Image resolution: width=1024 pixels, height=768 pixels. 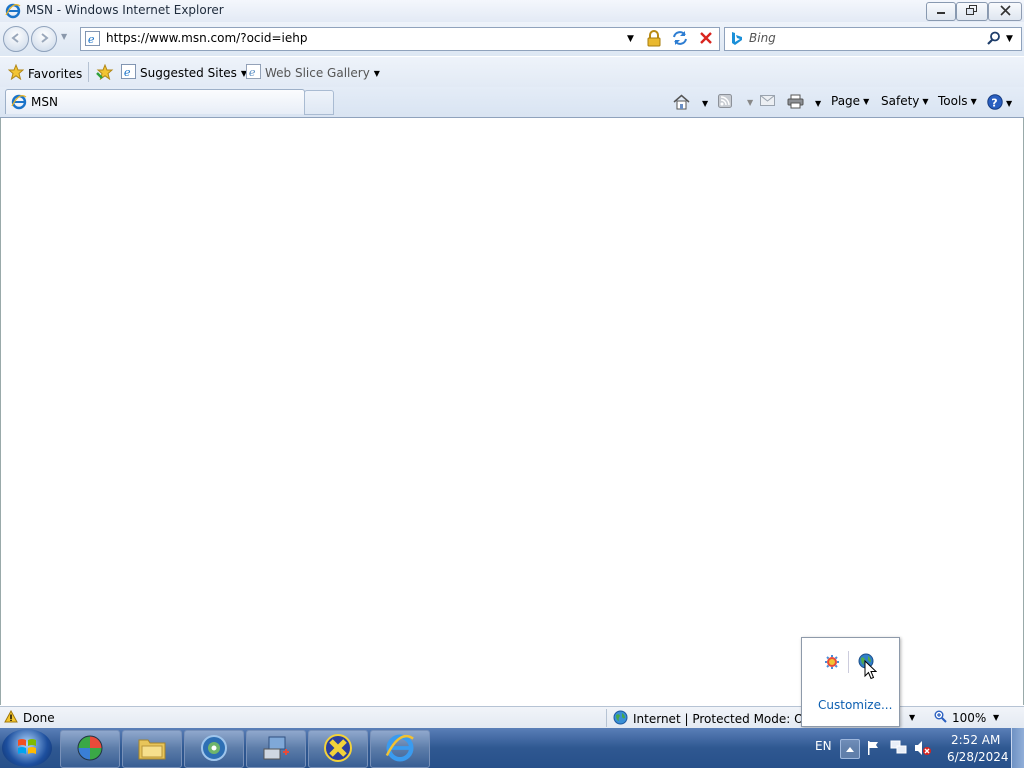 I want to click on home-dropdown-icon: ▼, so click(x=705, y=103).